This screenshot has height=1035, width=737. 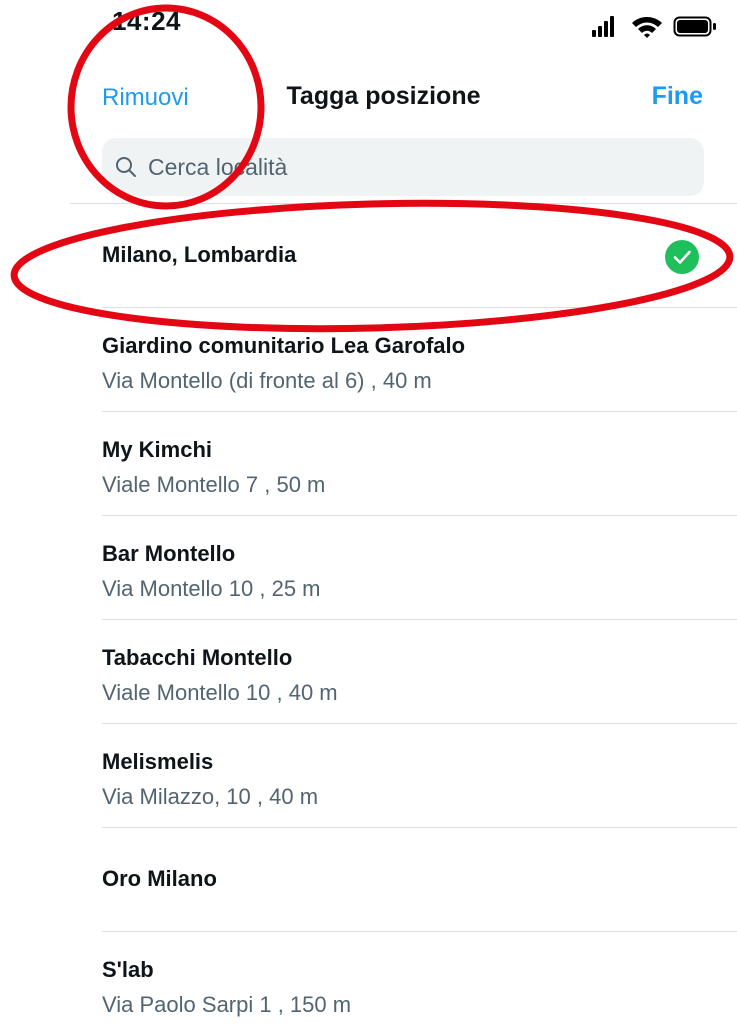 I want to click on remove-button: Rimuovi, so click(x=145, y=98).